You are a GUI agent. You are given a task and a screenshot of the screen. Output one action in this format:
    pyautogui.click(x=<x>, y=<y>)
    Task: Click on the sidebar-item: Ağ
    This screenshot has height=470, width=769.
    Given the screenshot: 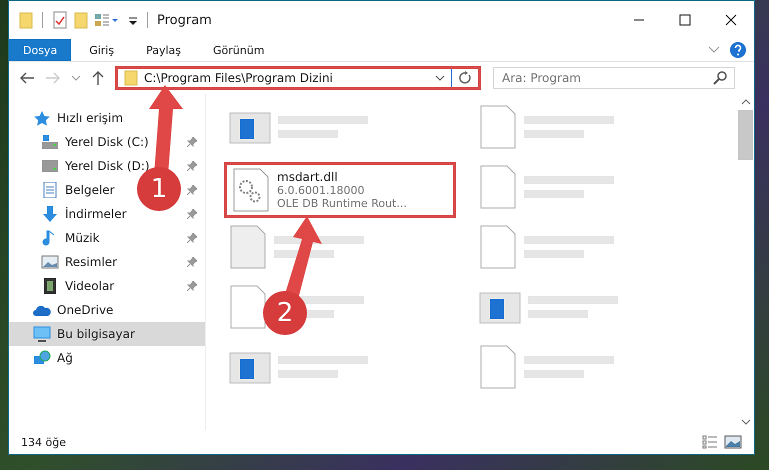 What is the action you would take?
    pyautogui.click(x=52, y=358)
    